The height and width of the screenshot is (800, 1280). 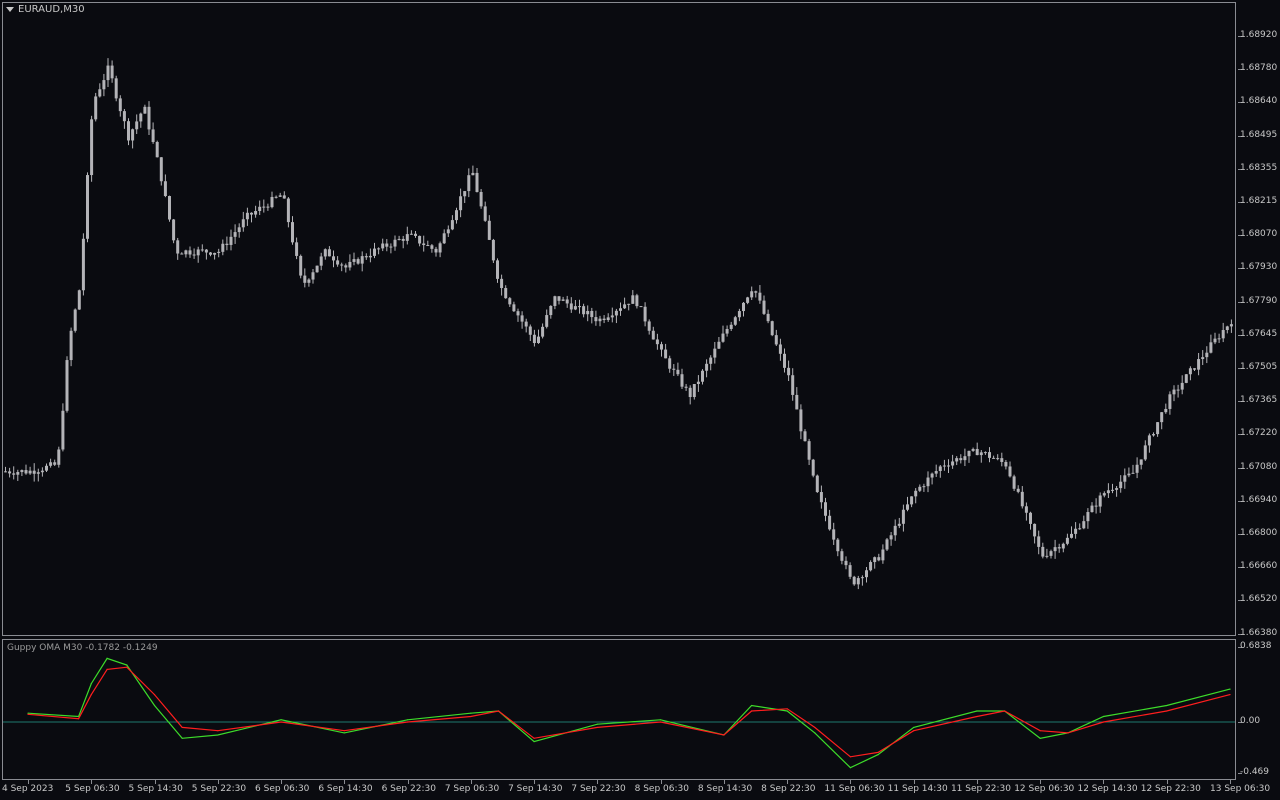 I want to click on time-tick-label: 11 Sep 22:30, so click(x=981, y=789).